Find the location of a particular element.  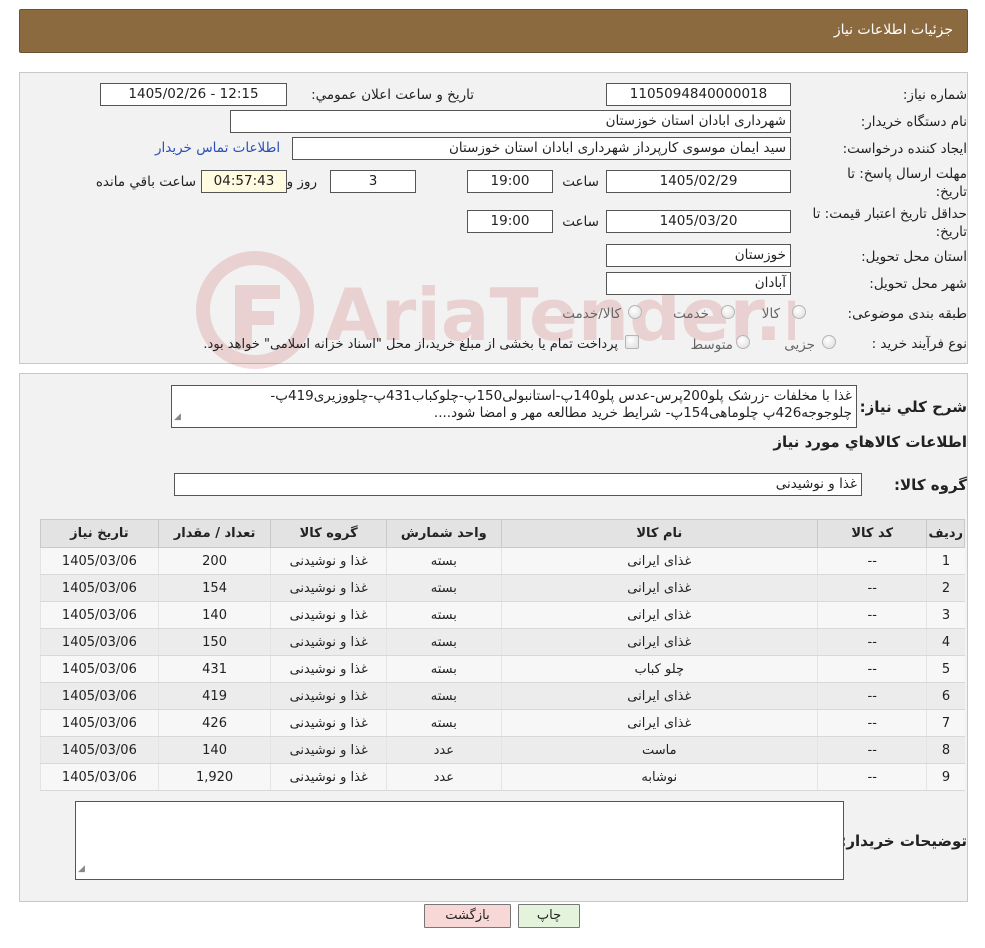

buyer-notes-label: توضیحات خریدار: is located at coordinates (903, 841).